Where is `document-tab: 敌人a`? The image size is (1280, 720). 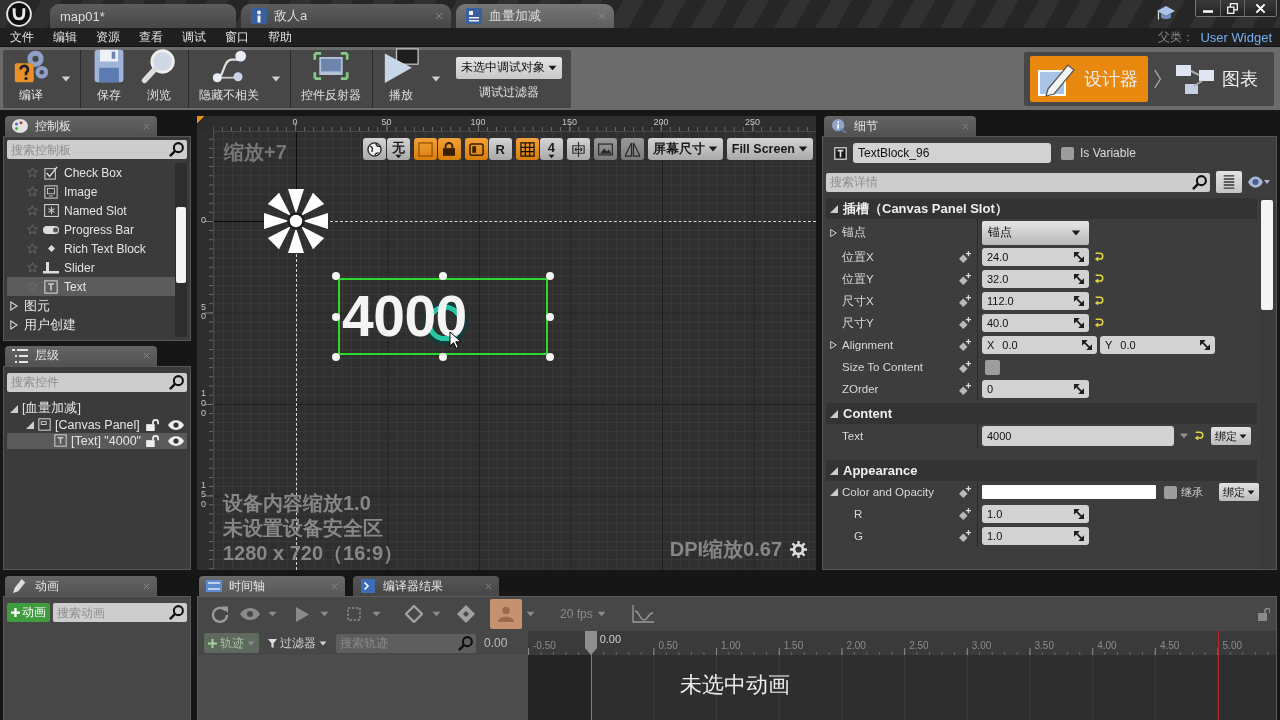 document-tab: 敌人a is located at coordinates (346, 16).